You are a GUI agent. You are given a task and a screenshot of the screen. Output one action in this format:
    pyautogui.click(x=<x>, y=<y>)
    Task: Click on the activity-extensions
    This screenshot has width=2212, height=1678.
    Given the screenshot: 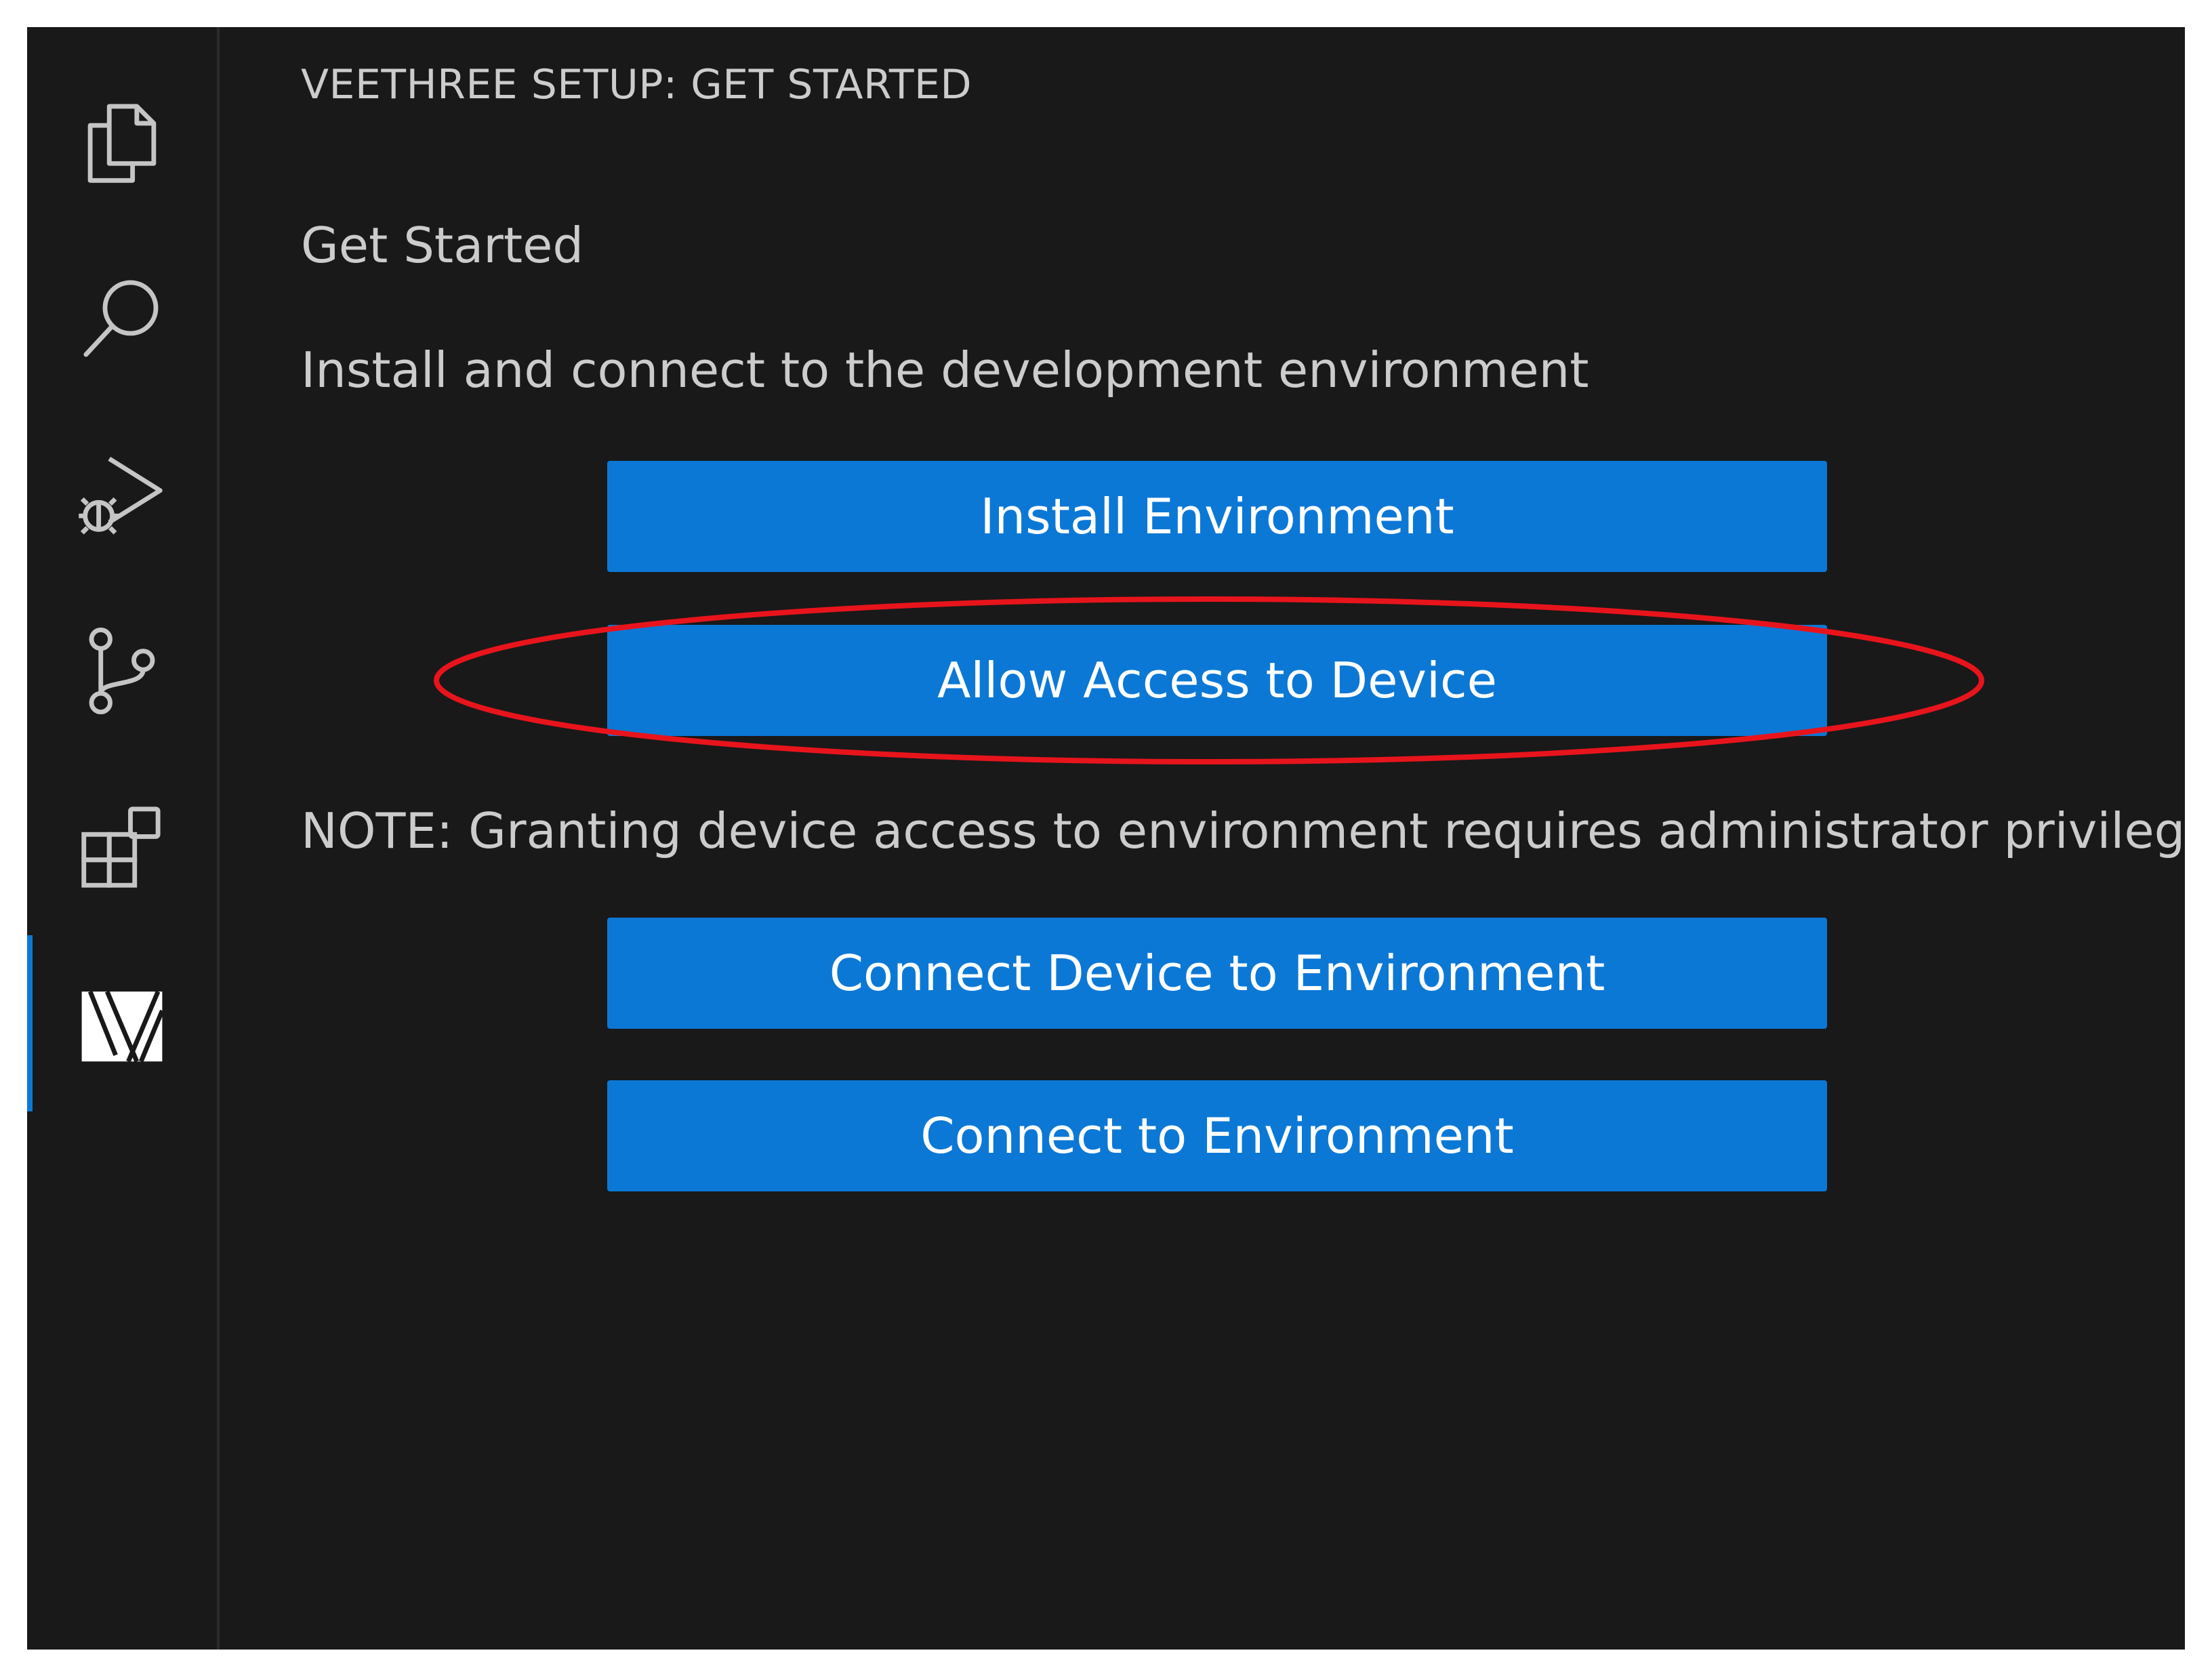 What is the action you would take?
    pyautogui.click(x=122, y=847)
    